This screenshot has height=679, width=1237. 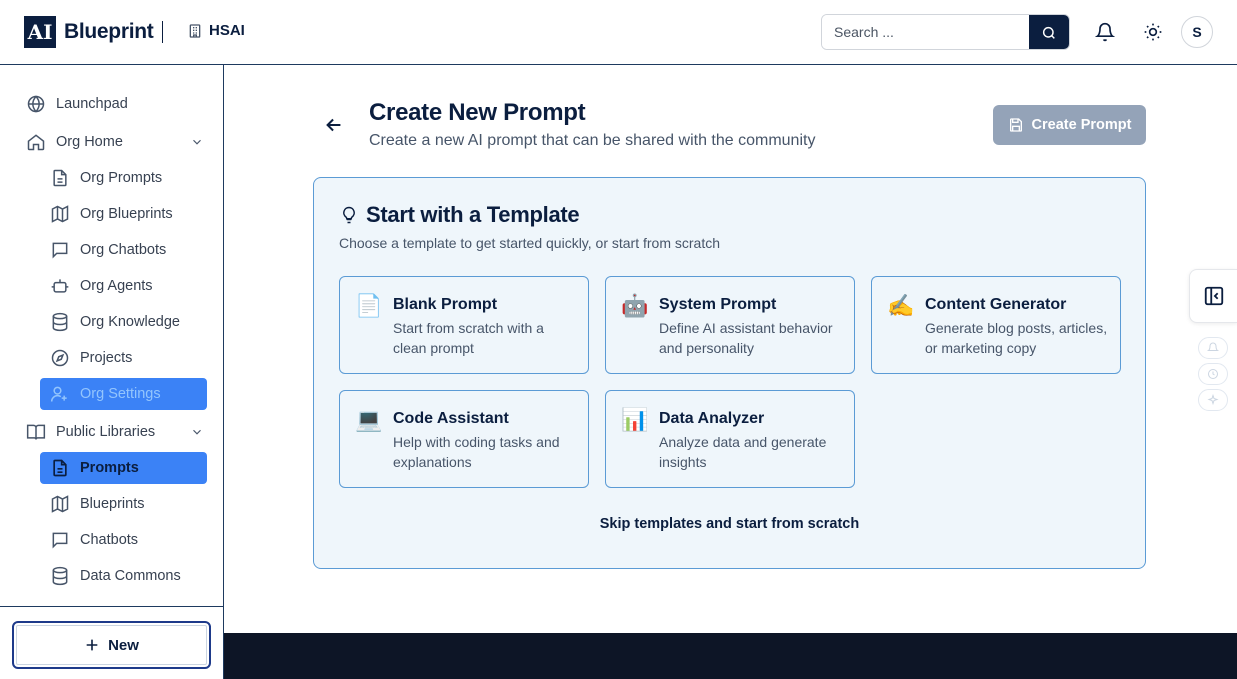 I want to click on logo: AI Blueprint, so click(x=89, y=32).